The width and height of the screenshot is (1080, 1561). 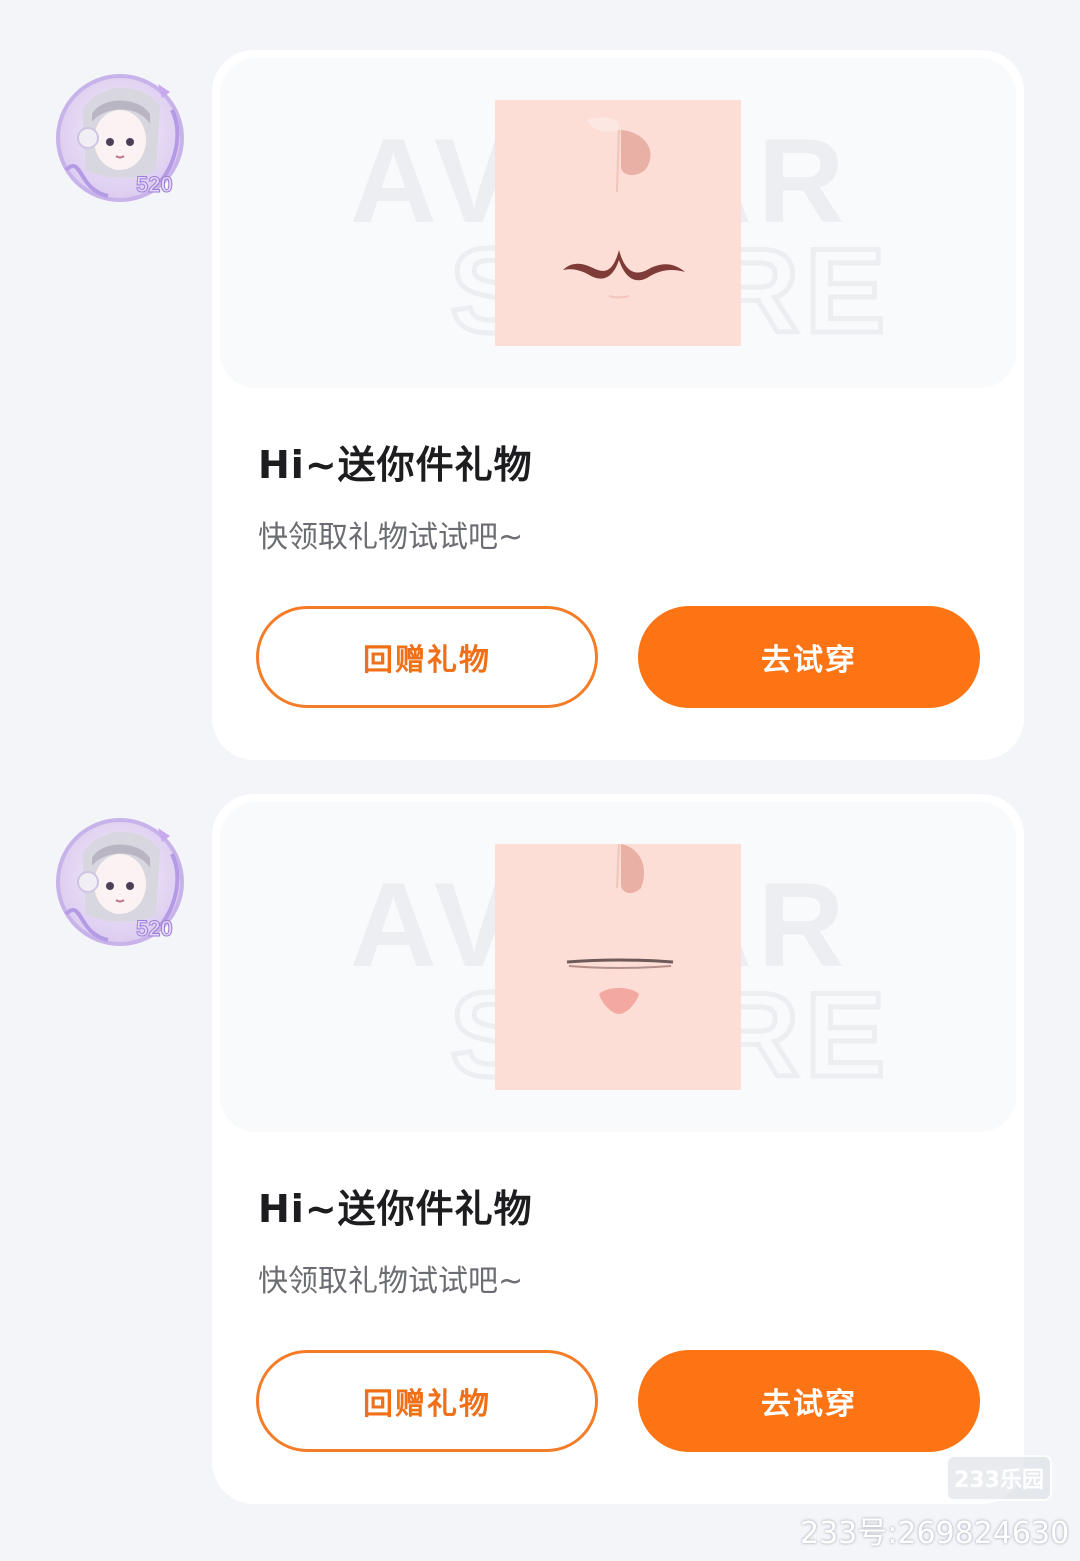 I want to click on face-mouth-tongue-icon, so click(x=618, y=967).